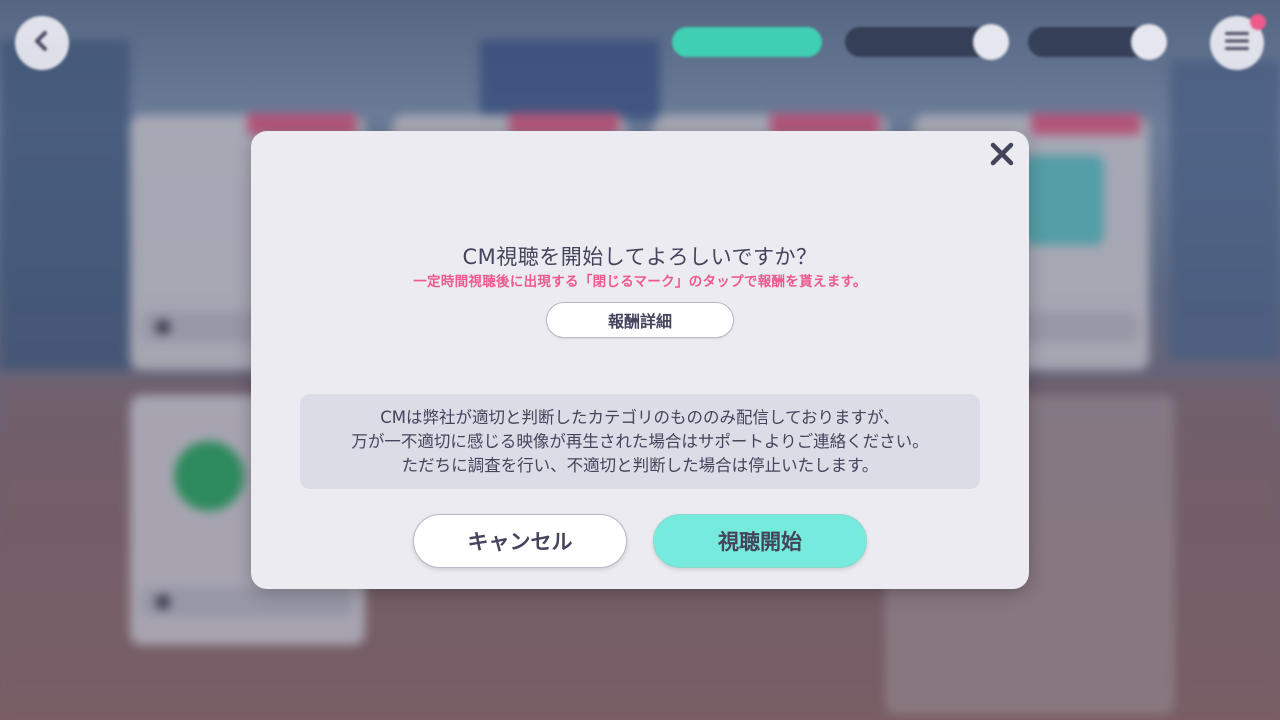 Image resolution: width=1280 pixels, height=720 pixels. I want to click on cancel-button: キャンセル, so click(520, 541).